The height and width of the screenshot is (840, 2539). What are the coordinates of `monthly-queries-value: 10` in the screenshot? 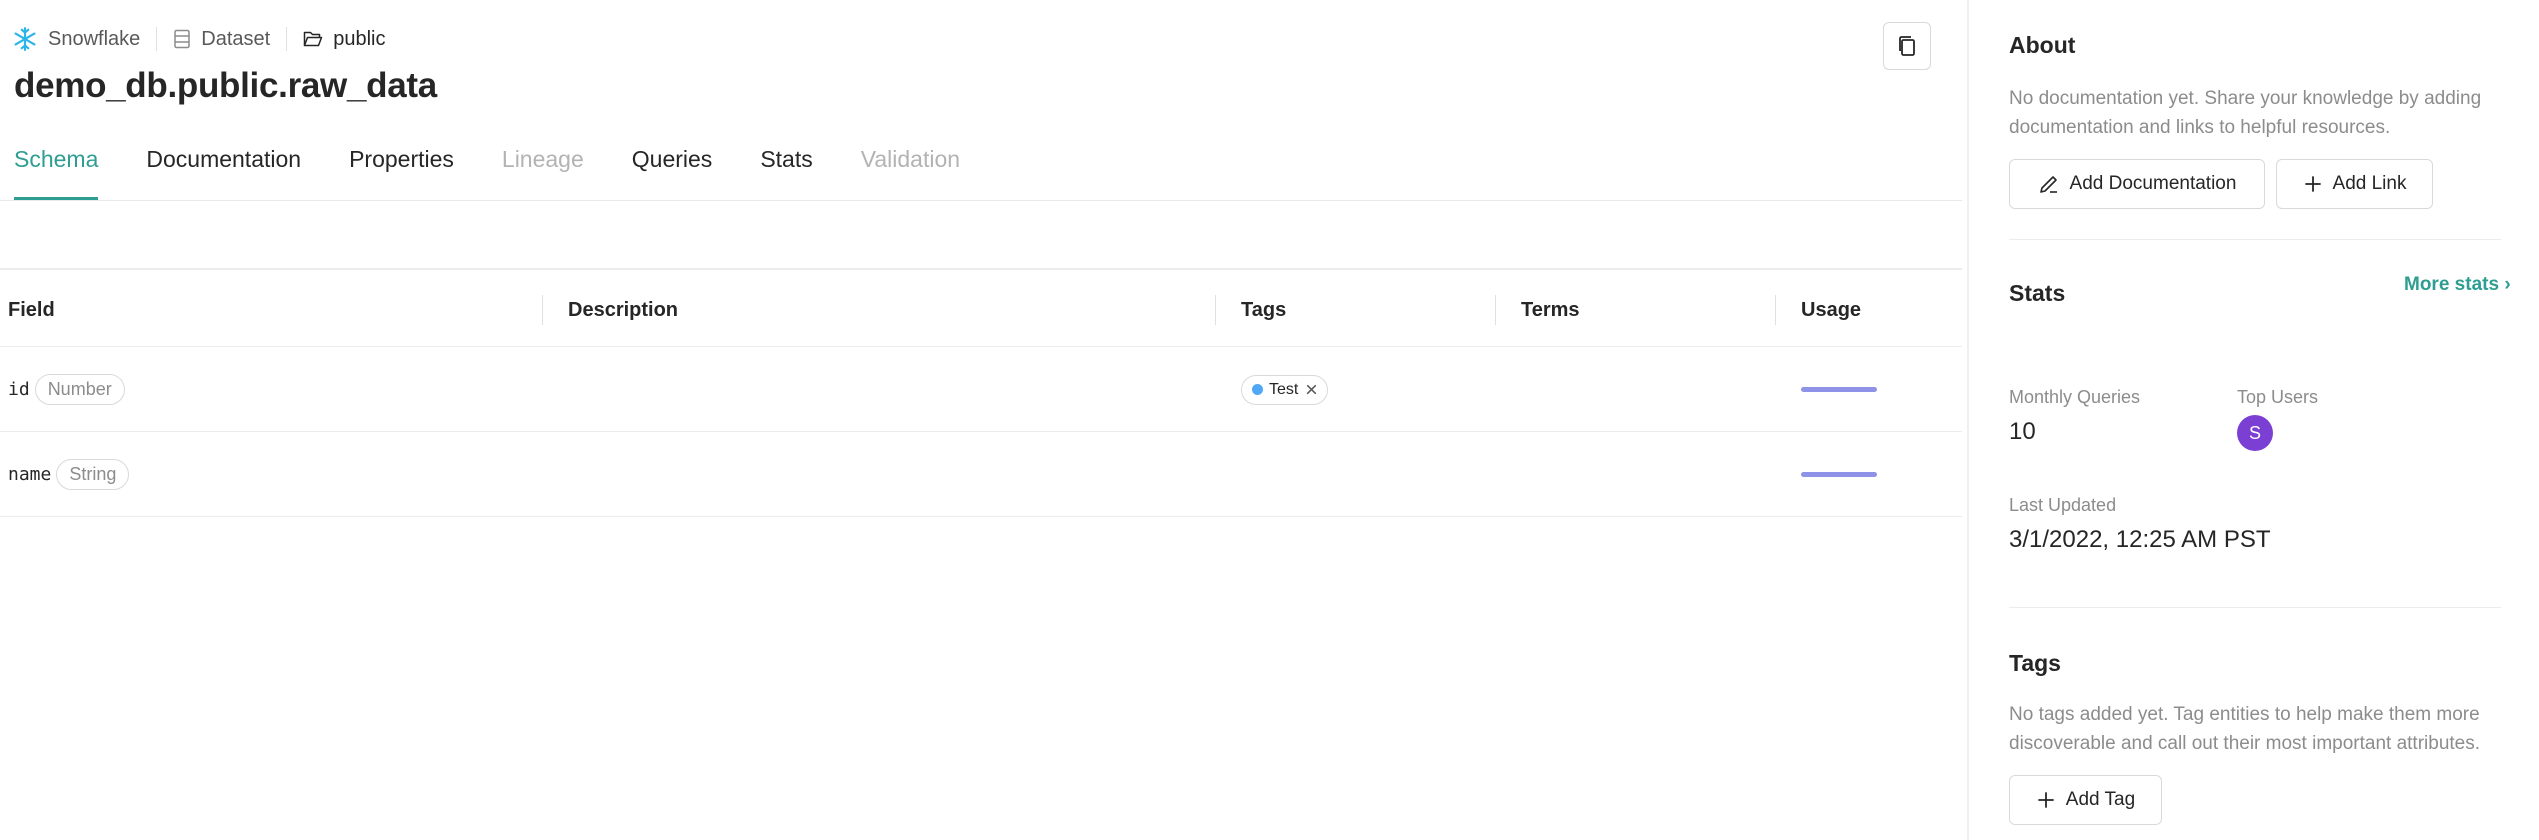 It's located at (2022, 431).